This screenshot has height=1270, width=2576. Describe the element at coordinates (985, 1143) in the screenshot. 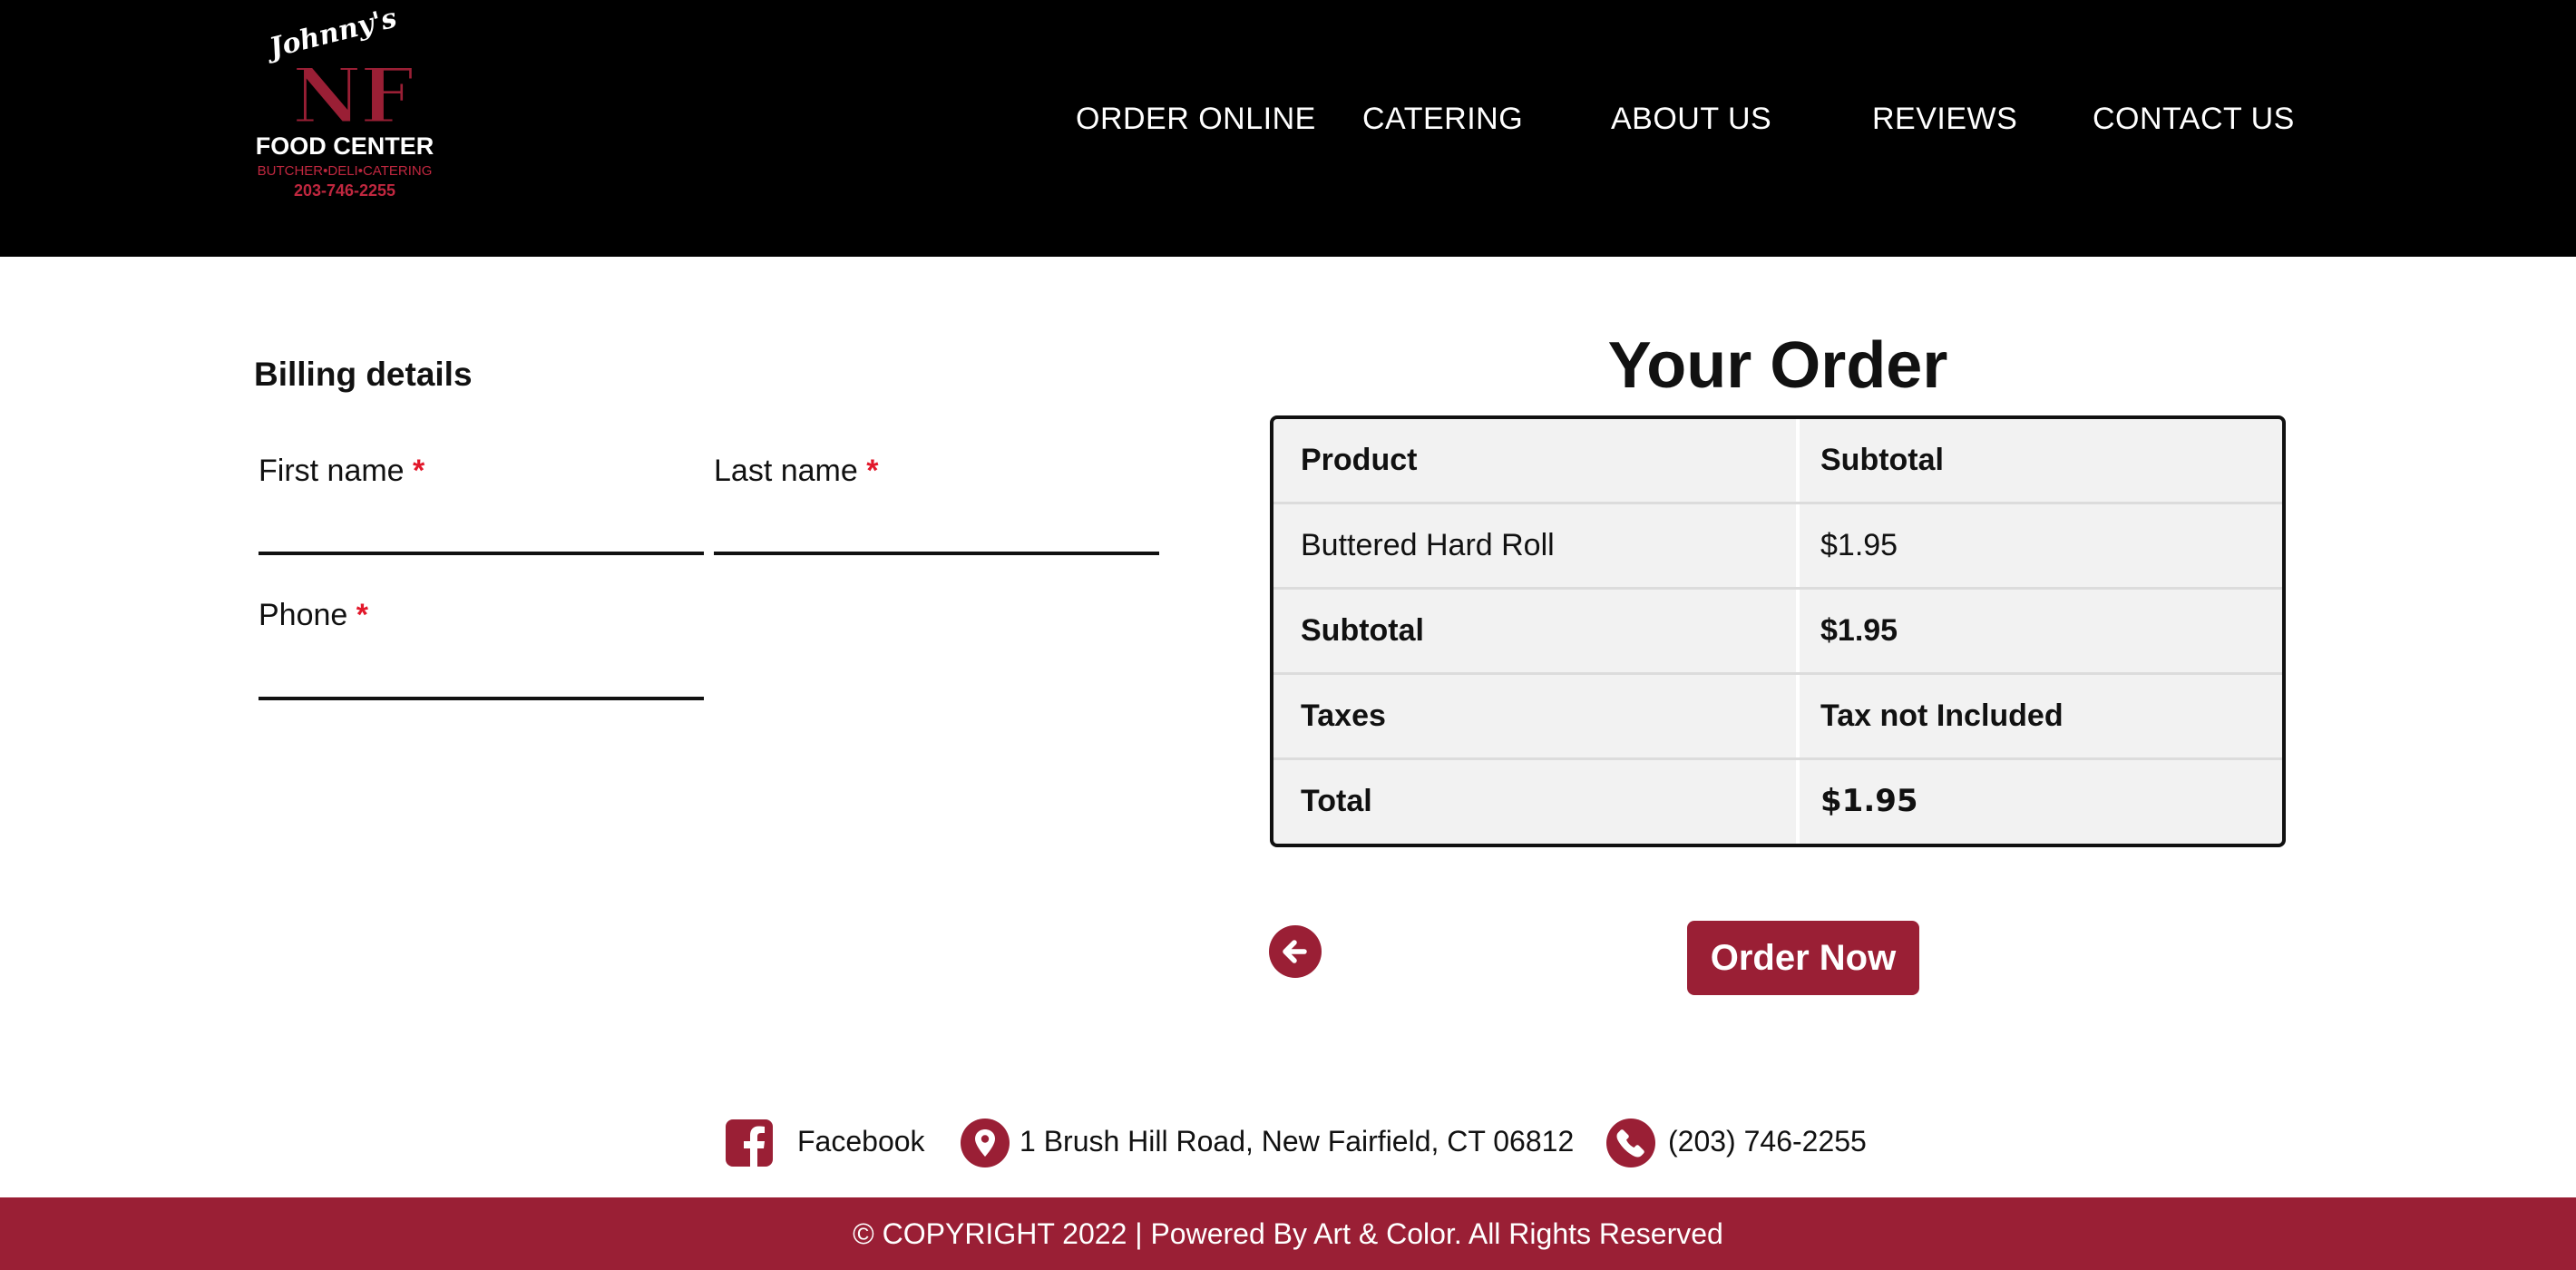

I see `map-pin-icon` at that location.